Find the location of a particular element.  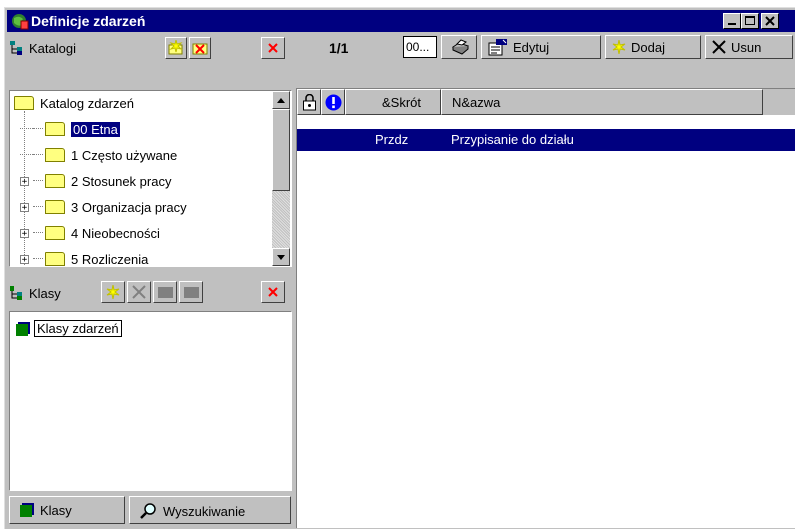

class-tree-label: Klasy zdarzeń is located at coordinates (78, 328).